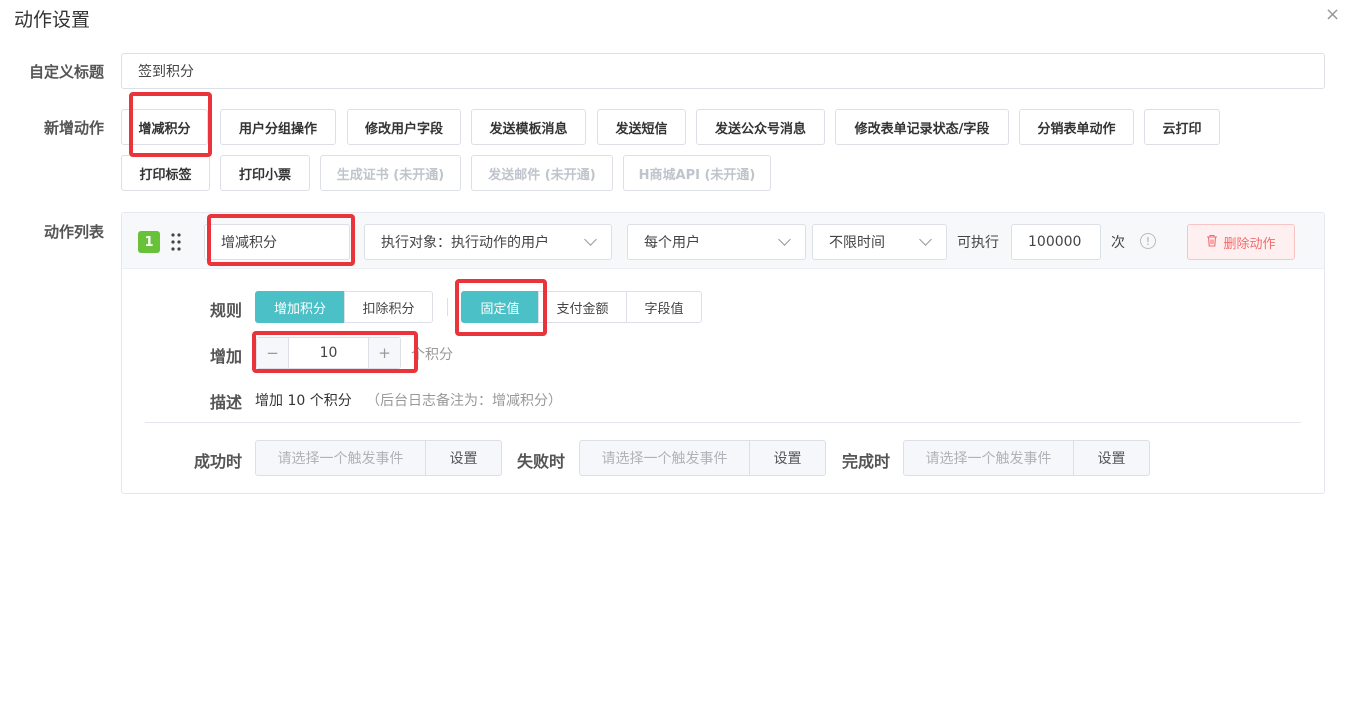  What do you see at coordinates (390, 173) in the screenshot?
I see `generate-certificate-button: 生成证书 (未开通)` at bounding box center [390, 173].